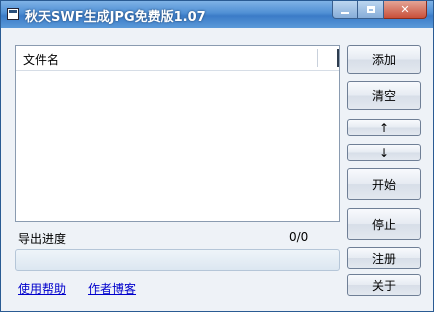 The image size is (434, 312). I want to click on minimize-icon, so click(345, 12).